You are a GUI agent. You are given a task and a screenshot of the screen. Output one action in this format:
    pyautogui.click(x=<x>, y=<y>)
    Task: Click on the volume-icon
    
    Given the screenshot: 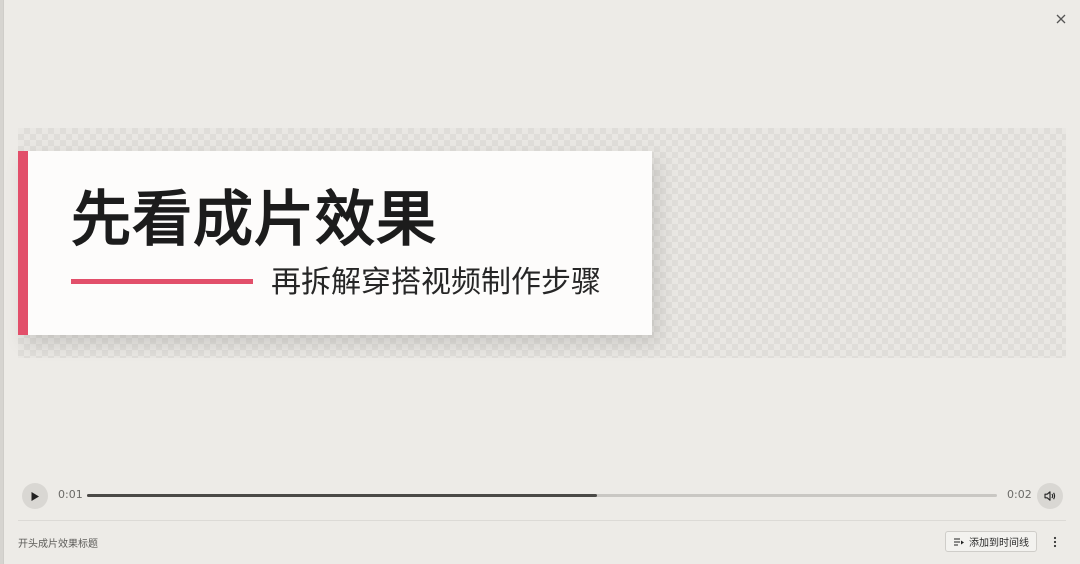 What is the action you would take?
    pyautogui.click(x=1050, y=496)
    